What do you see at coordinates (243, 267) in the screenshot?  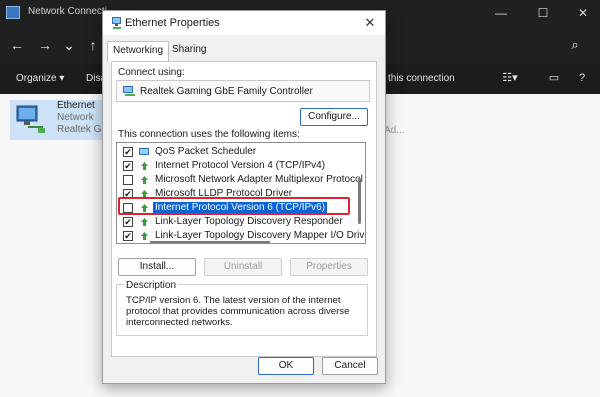 I see `uninstall-button: Uninstall` at bounding box center [243, 267].